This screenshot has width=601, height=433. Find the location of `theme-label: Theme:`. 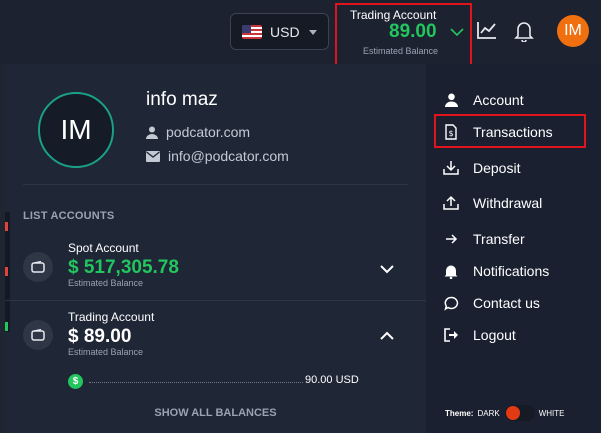

theme-label: Theme: is located at coordinates (459, 413).